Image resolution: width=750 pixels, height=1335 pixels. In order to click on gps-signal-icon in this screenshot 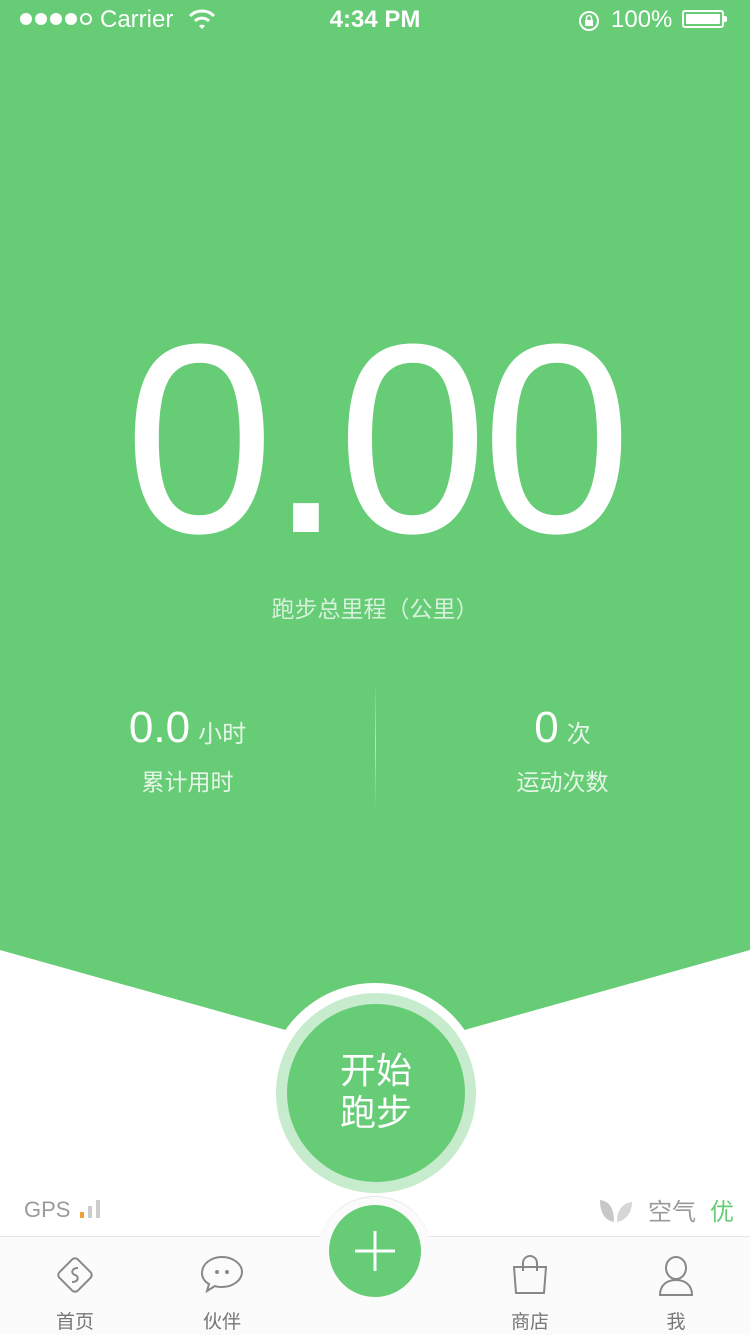, I will do `click(90, 1209)`.